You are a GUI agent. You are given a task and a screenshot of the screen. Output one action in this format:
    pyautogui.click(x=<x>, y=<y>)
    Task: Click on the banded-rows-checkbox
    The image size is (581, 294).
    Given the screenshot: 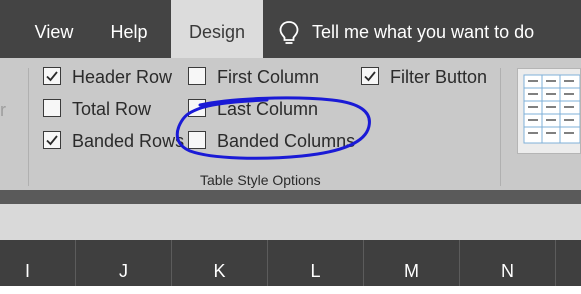 What is the action you would take?
    pyautogui.click(x=52, y=140)
    